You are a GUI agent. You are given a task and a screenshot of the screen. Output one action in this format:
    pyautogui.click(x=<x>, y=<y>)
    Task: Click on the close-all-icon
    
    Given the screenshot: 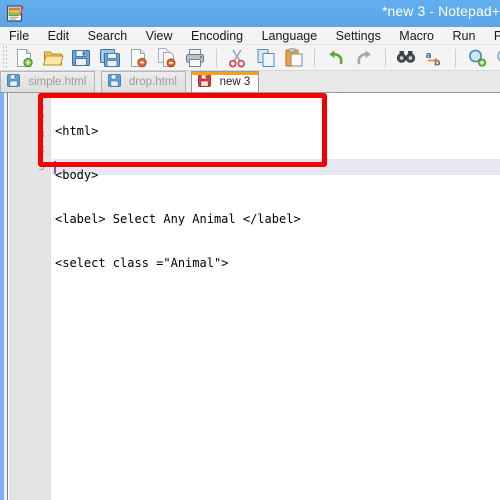 What is the action you would take?
    pyautogui.click(x=167, y=58)
    